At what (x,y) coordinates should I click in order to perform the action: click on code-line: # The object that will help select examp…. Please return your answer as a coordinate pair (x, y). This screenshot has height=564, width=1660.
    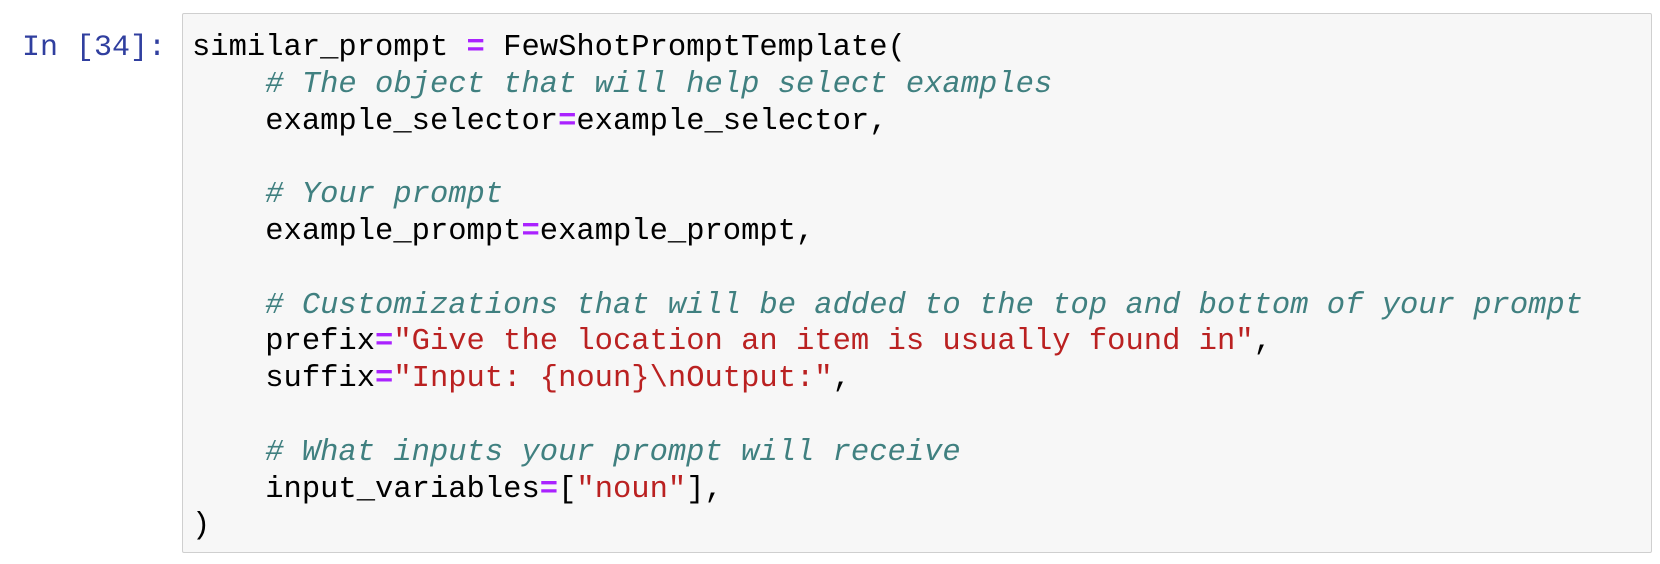
    Looking at the image, I should click on (887, 85).